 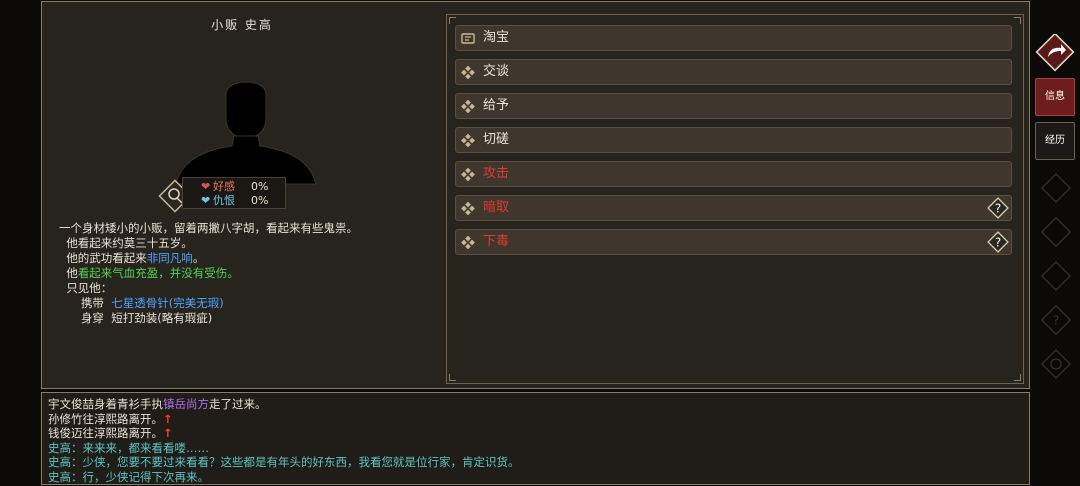 I want to click on desc-line: 他看起来约莫三十五岁。, so click(x=208, y=243).